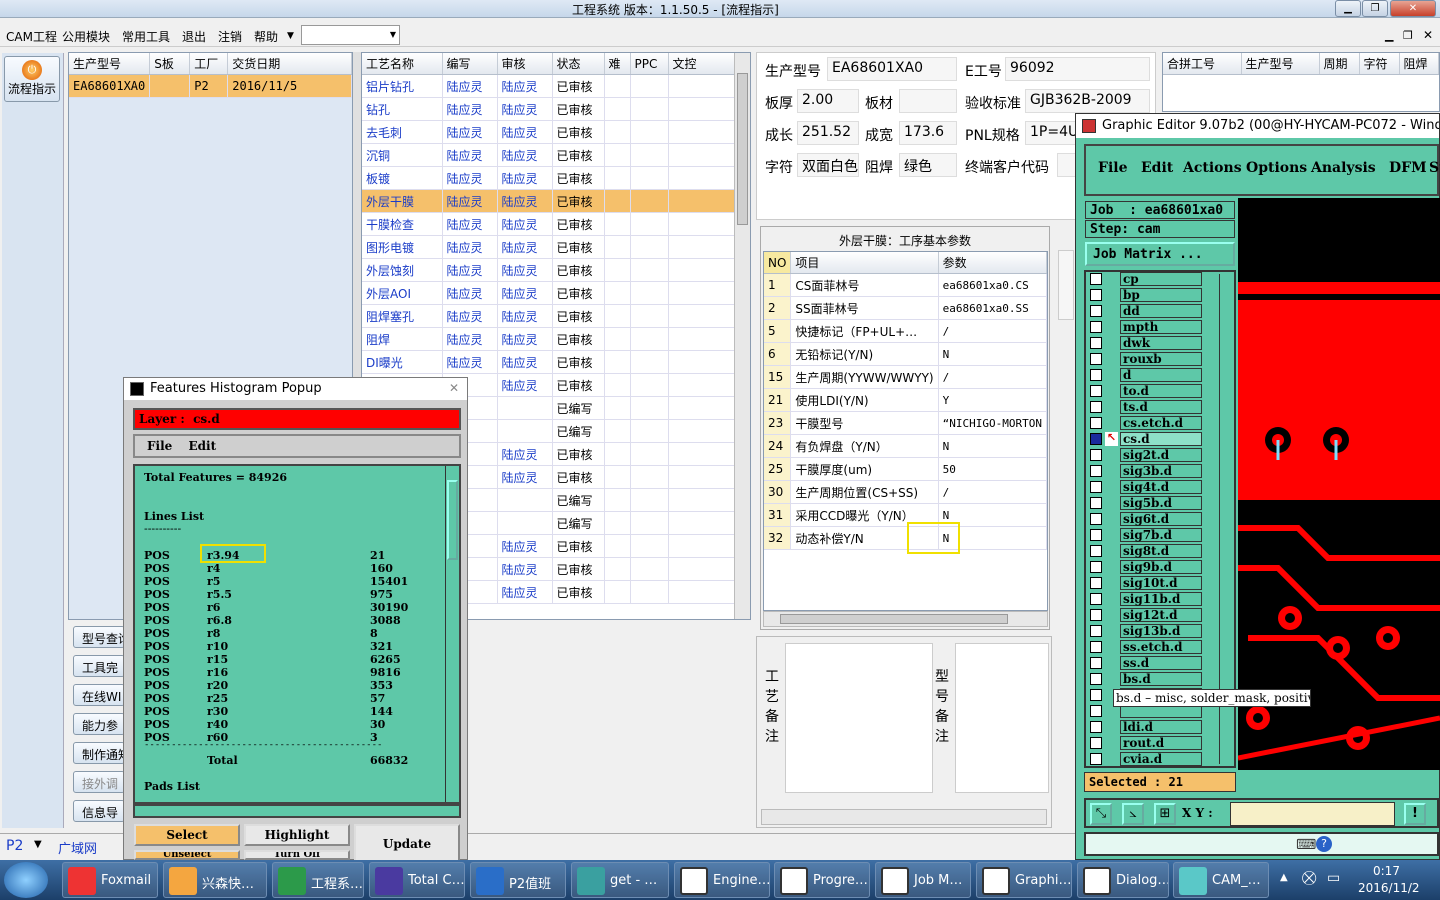 The width and height of the screenshot is (1440, 900). I want to click on params-hscroll, so click(905, 619).